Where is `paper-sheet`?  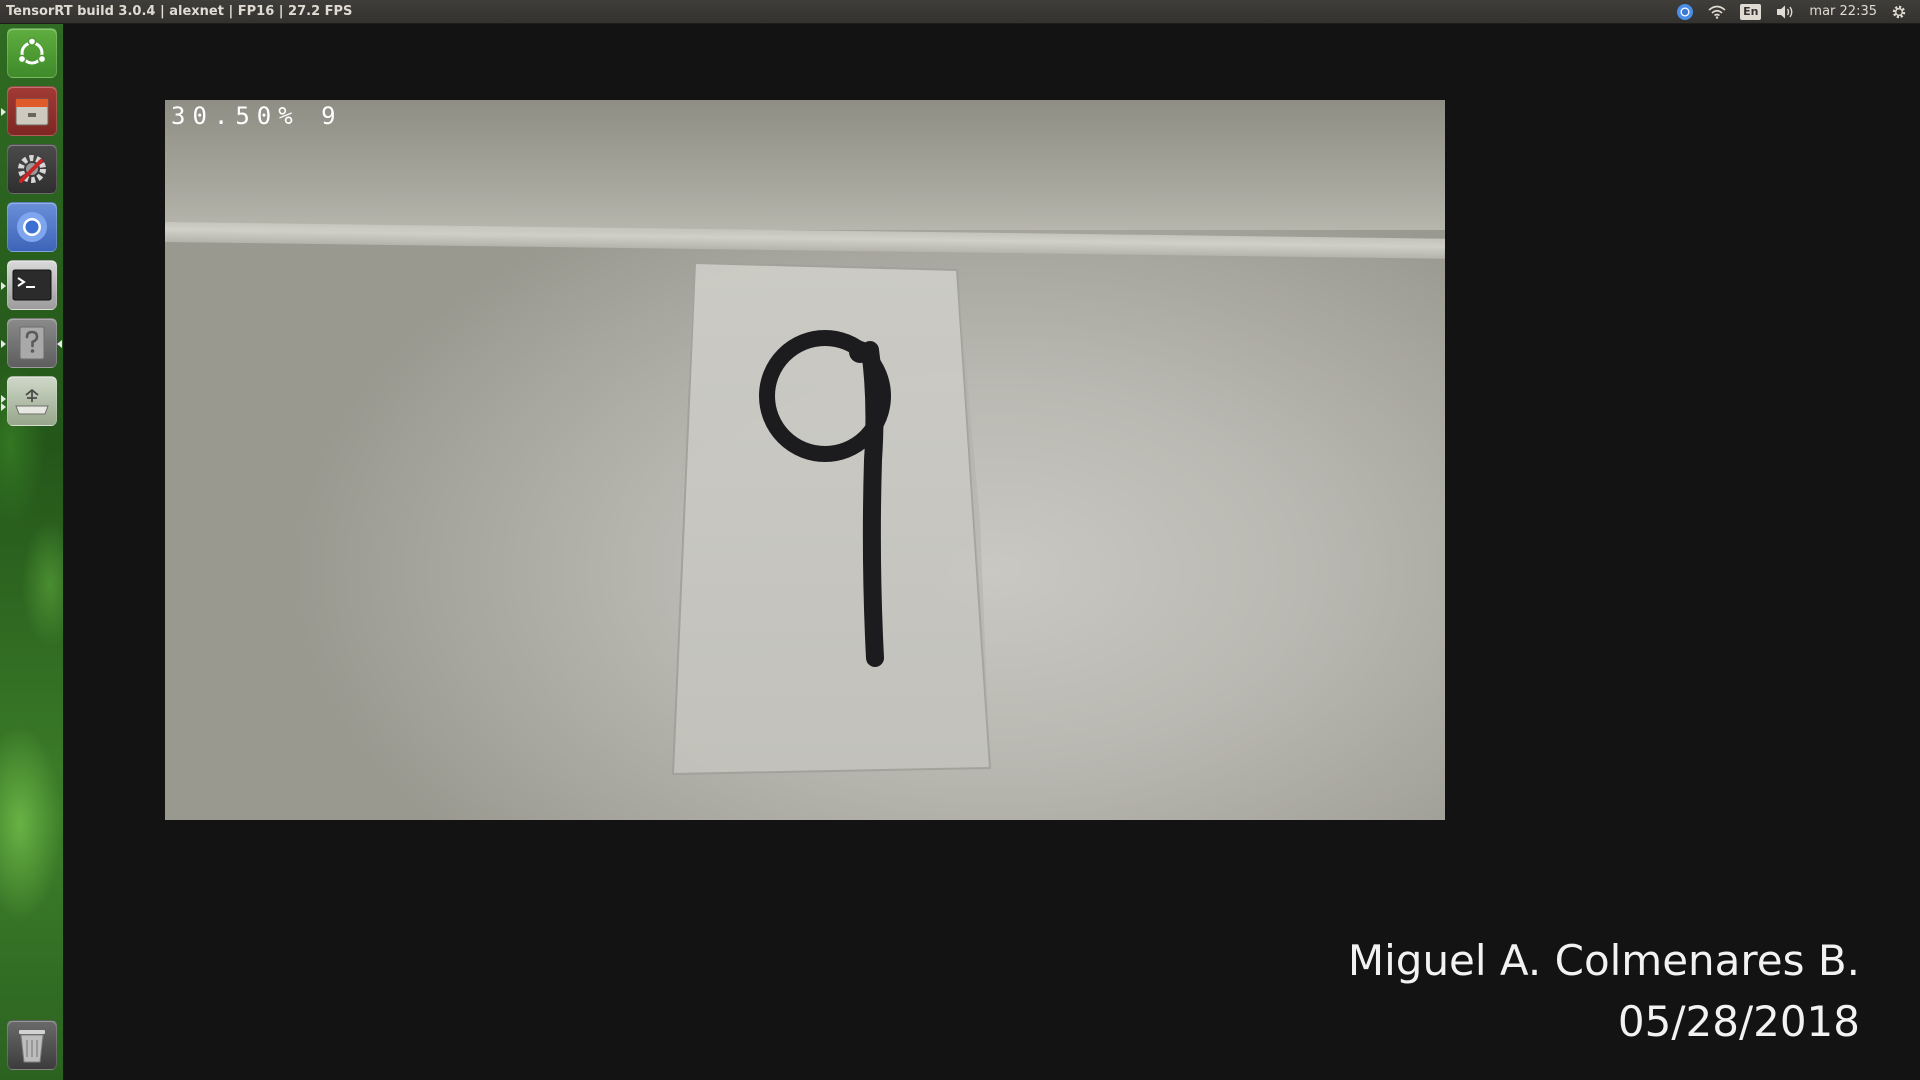 paper-sheet is located at coordinates (831, 518).